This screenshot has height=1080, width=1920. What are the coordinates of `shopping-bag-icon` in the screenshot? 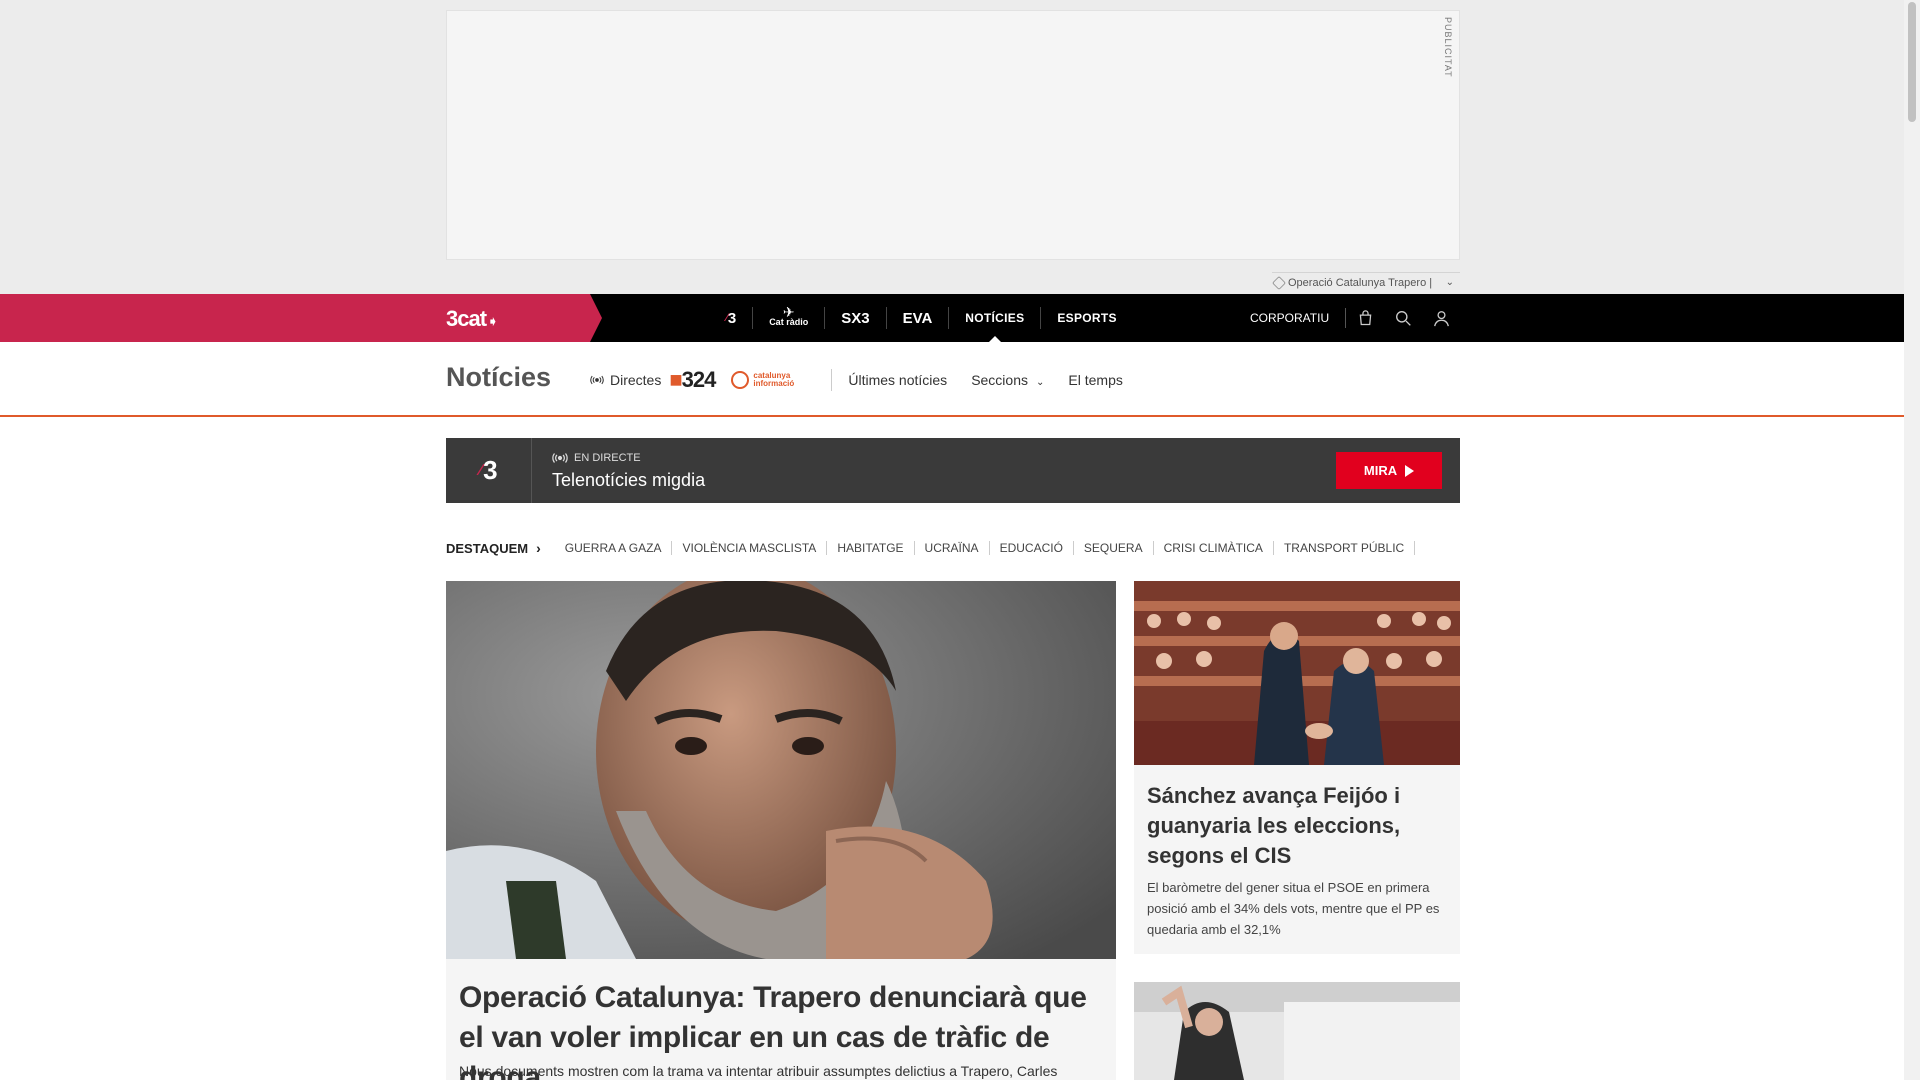 It's located at (1365, 318).